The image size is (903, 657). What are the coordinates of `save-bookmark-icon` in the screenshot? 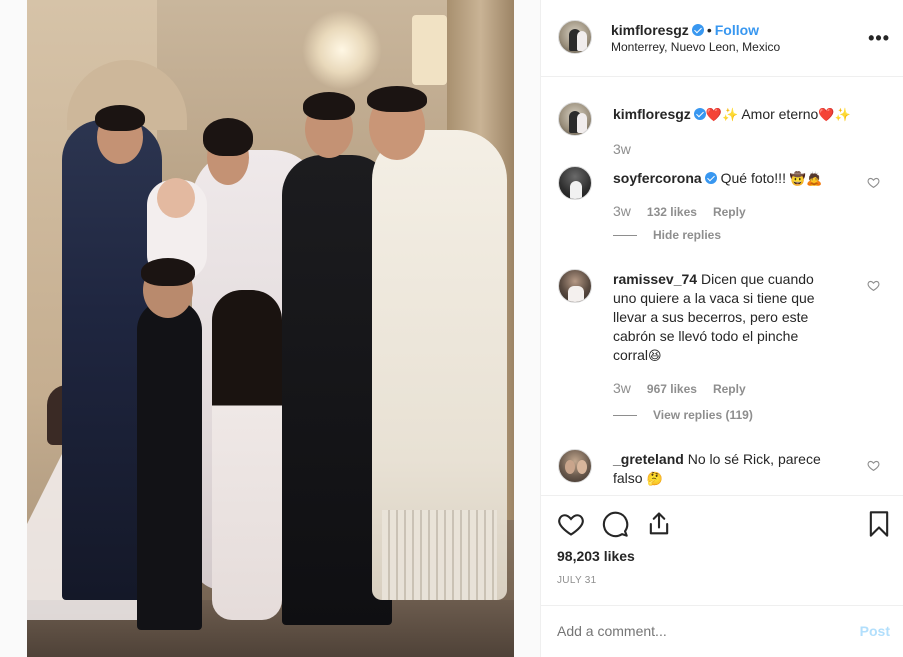 It's located at (879, 524).